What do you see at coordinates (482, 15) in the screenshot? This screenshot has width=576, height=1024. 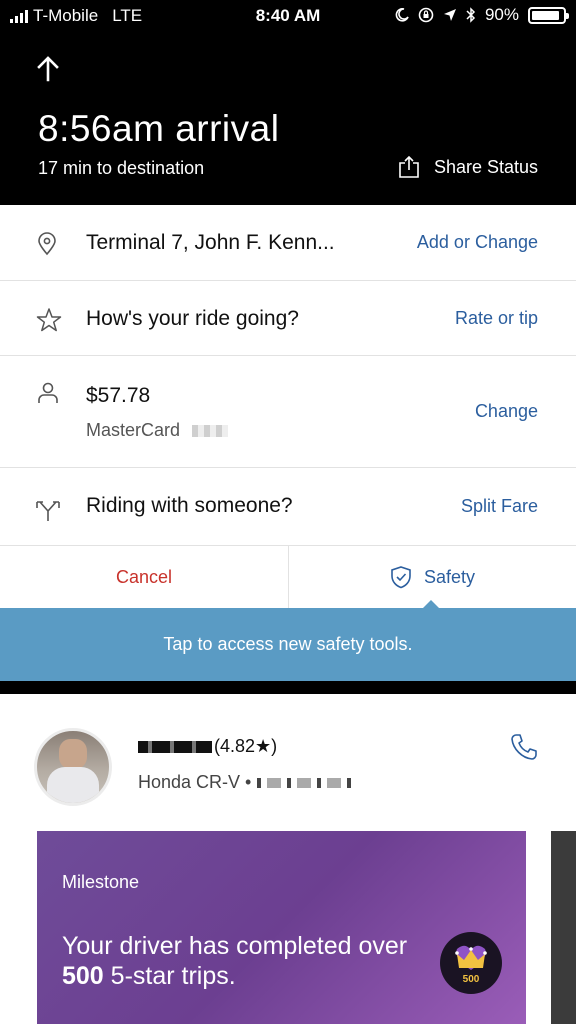 I see `status-right: 90%` at bounding box center [482, 15].